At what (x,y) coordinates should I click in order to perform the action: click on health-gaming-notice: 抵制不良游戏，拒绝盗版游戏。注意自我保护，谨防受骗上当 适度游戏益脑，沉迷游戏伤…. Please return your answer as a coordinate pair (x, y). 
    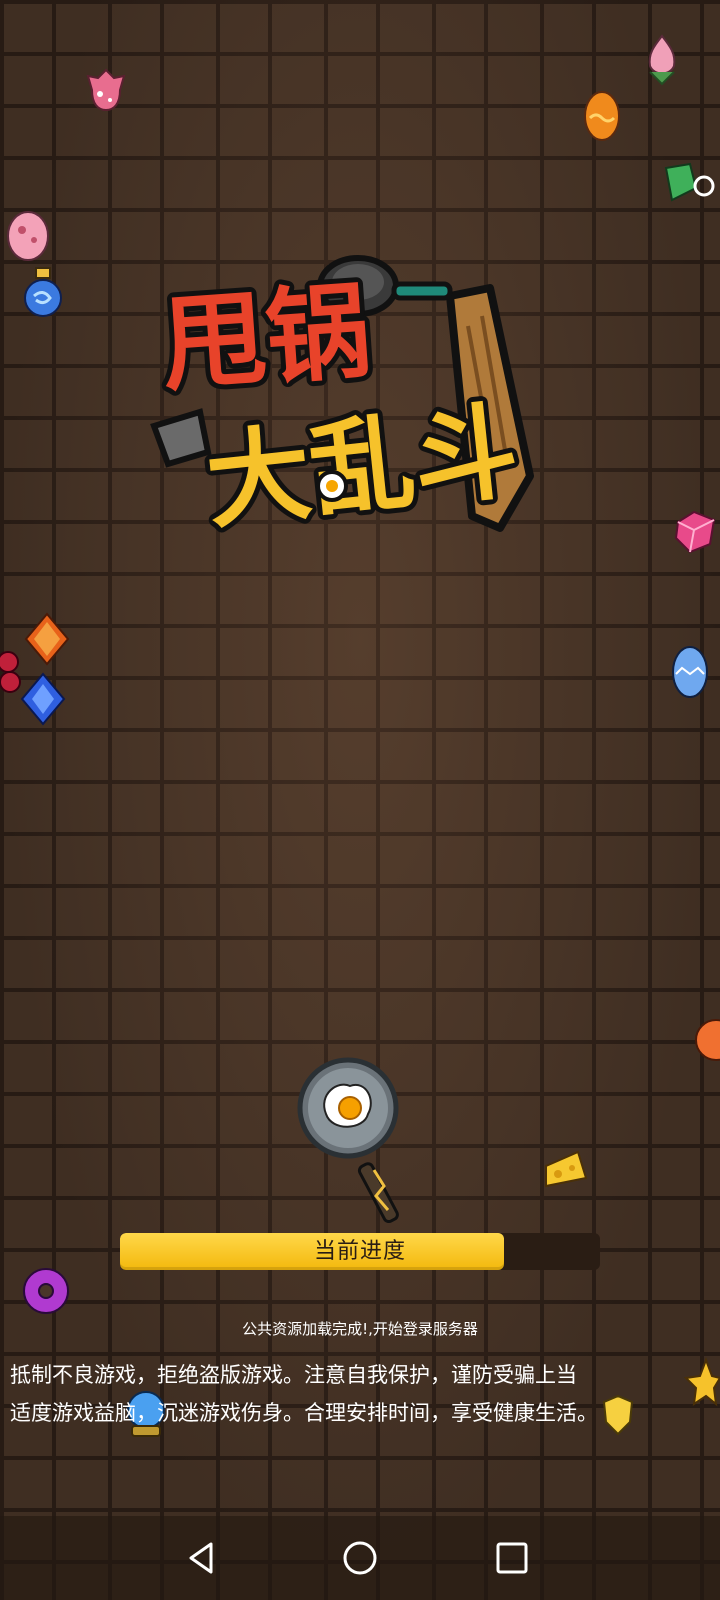
    Looking at the image, I should click on (364, 1394).